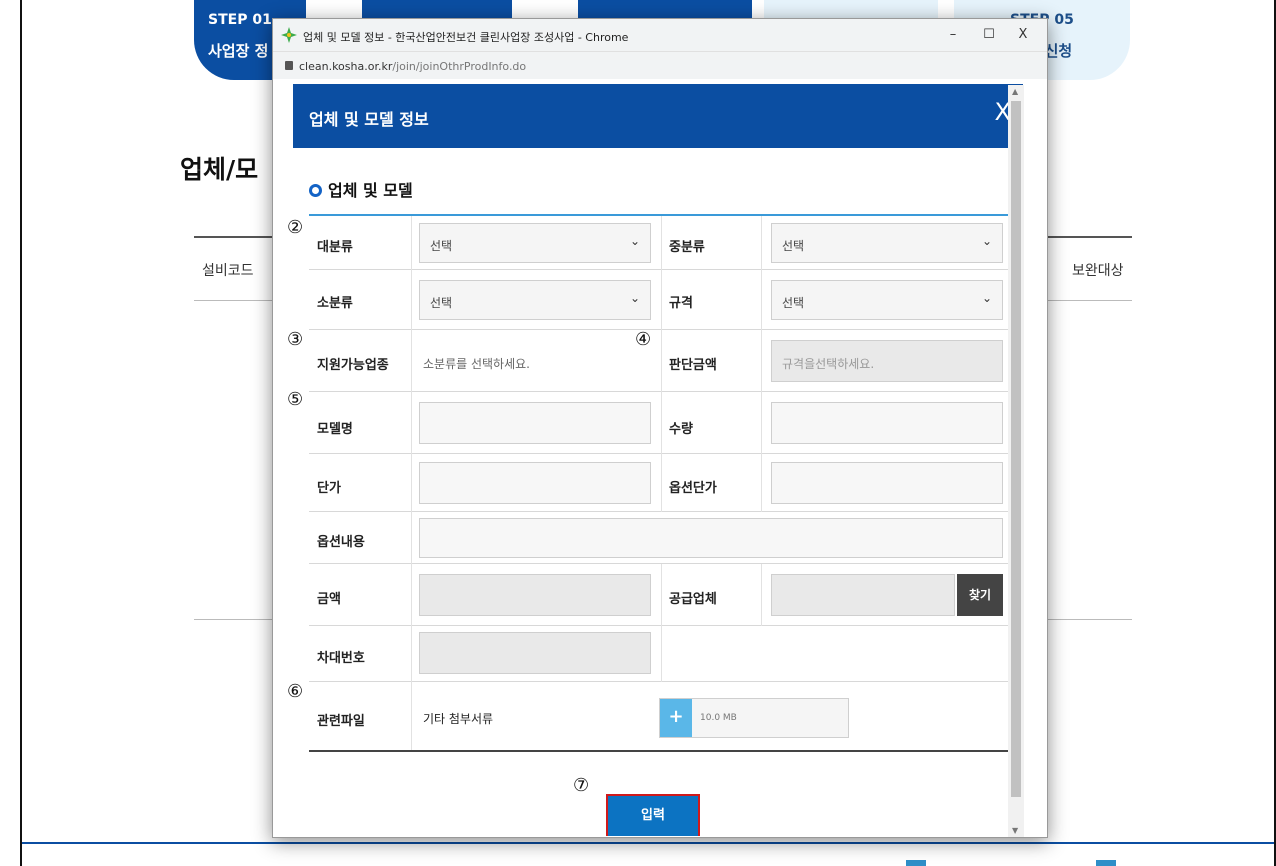 The image size is (1276, 866). Describe the element at coordinates (1015, 91) in the screenshot. I see `scroll-up-icon: ▲` at that location.